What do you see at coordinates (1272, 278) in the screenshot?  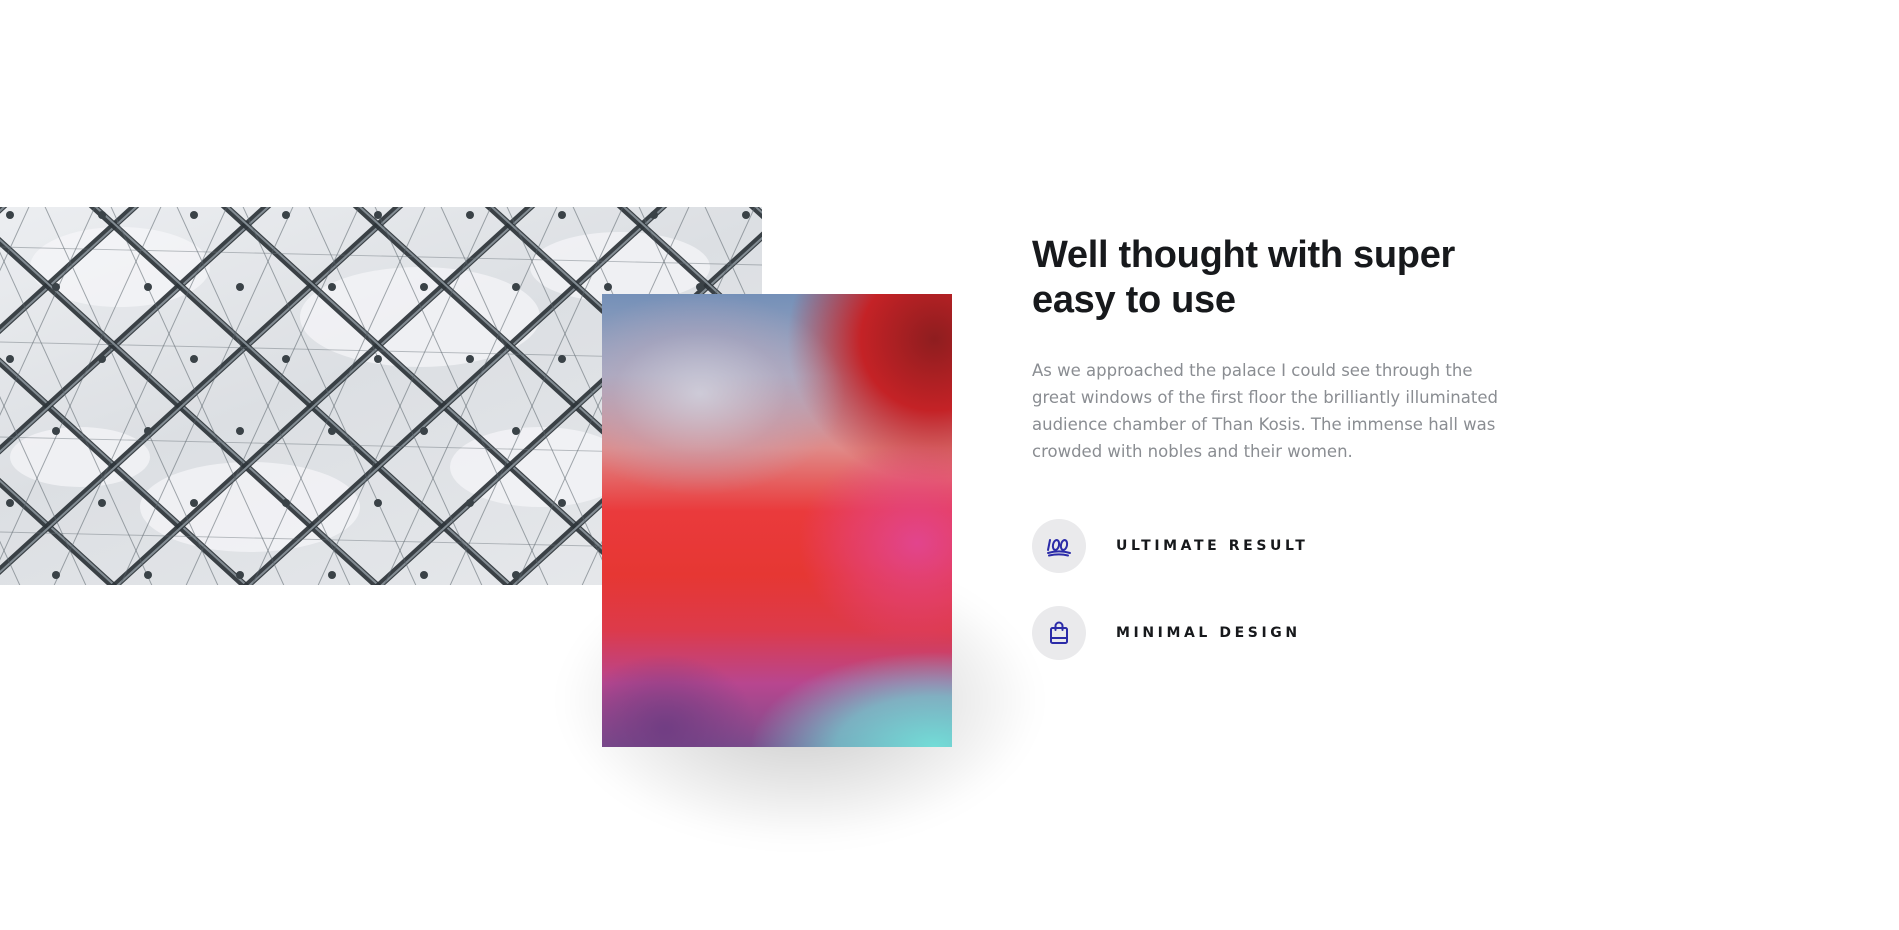 I see `section-title: Well thought with super easy to use` at bounding box center [1272, 278].